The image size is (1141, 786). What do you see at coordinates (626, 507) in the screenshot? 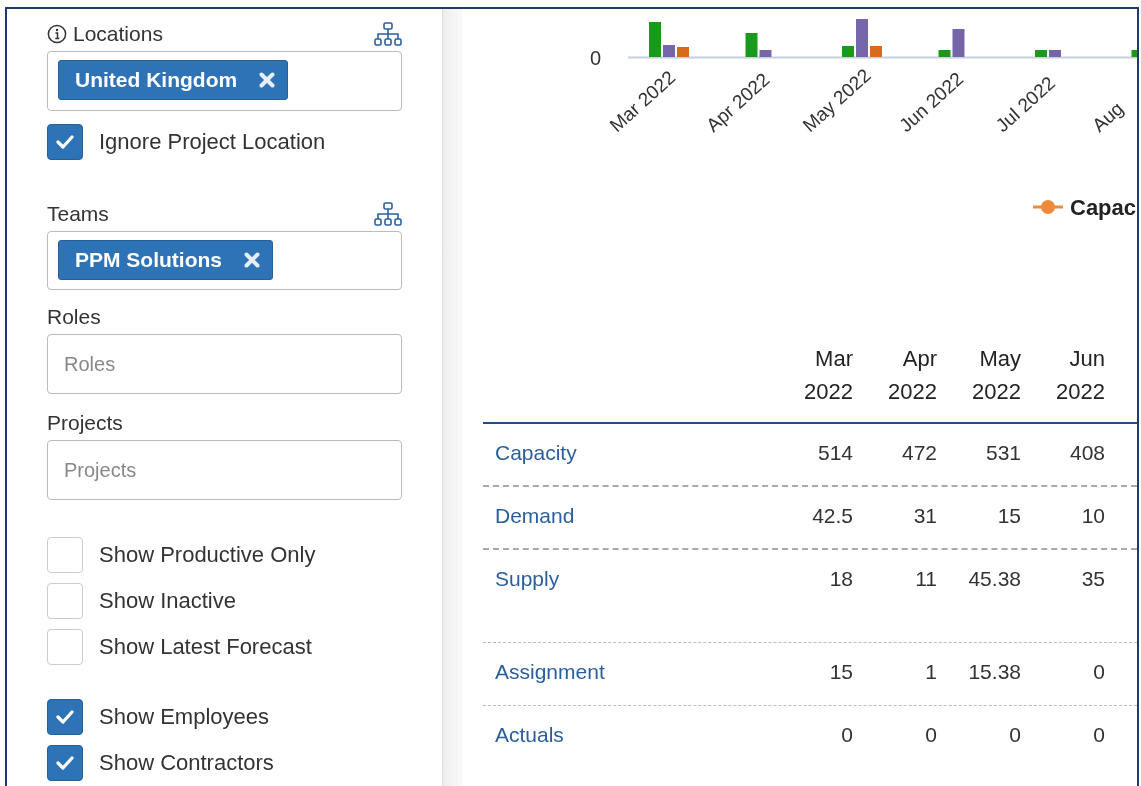
I see `row-link: Demand` at bounding box center [626, 507].